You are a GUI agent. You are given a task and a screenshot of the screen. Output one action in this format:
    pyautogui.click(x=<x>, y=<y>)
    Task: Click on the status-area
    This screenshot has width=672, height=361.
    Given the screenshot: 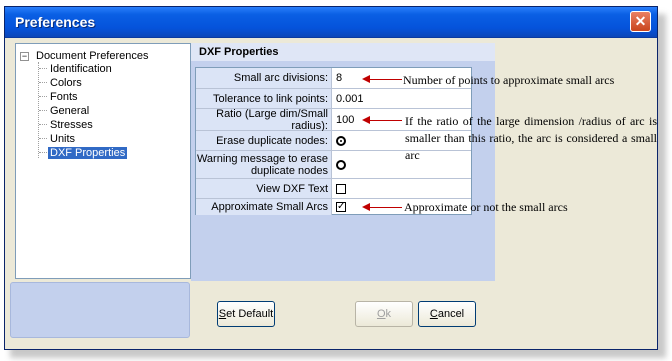 What is the action you would take?
    pyautogui.click(x=100, y=310)
    